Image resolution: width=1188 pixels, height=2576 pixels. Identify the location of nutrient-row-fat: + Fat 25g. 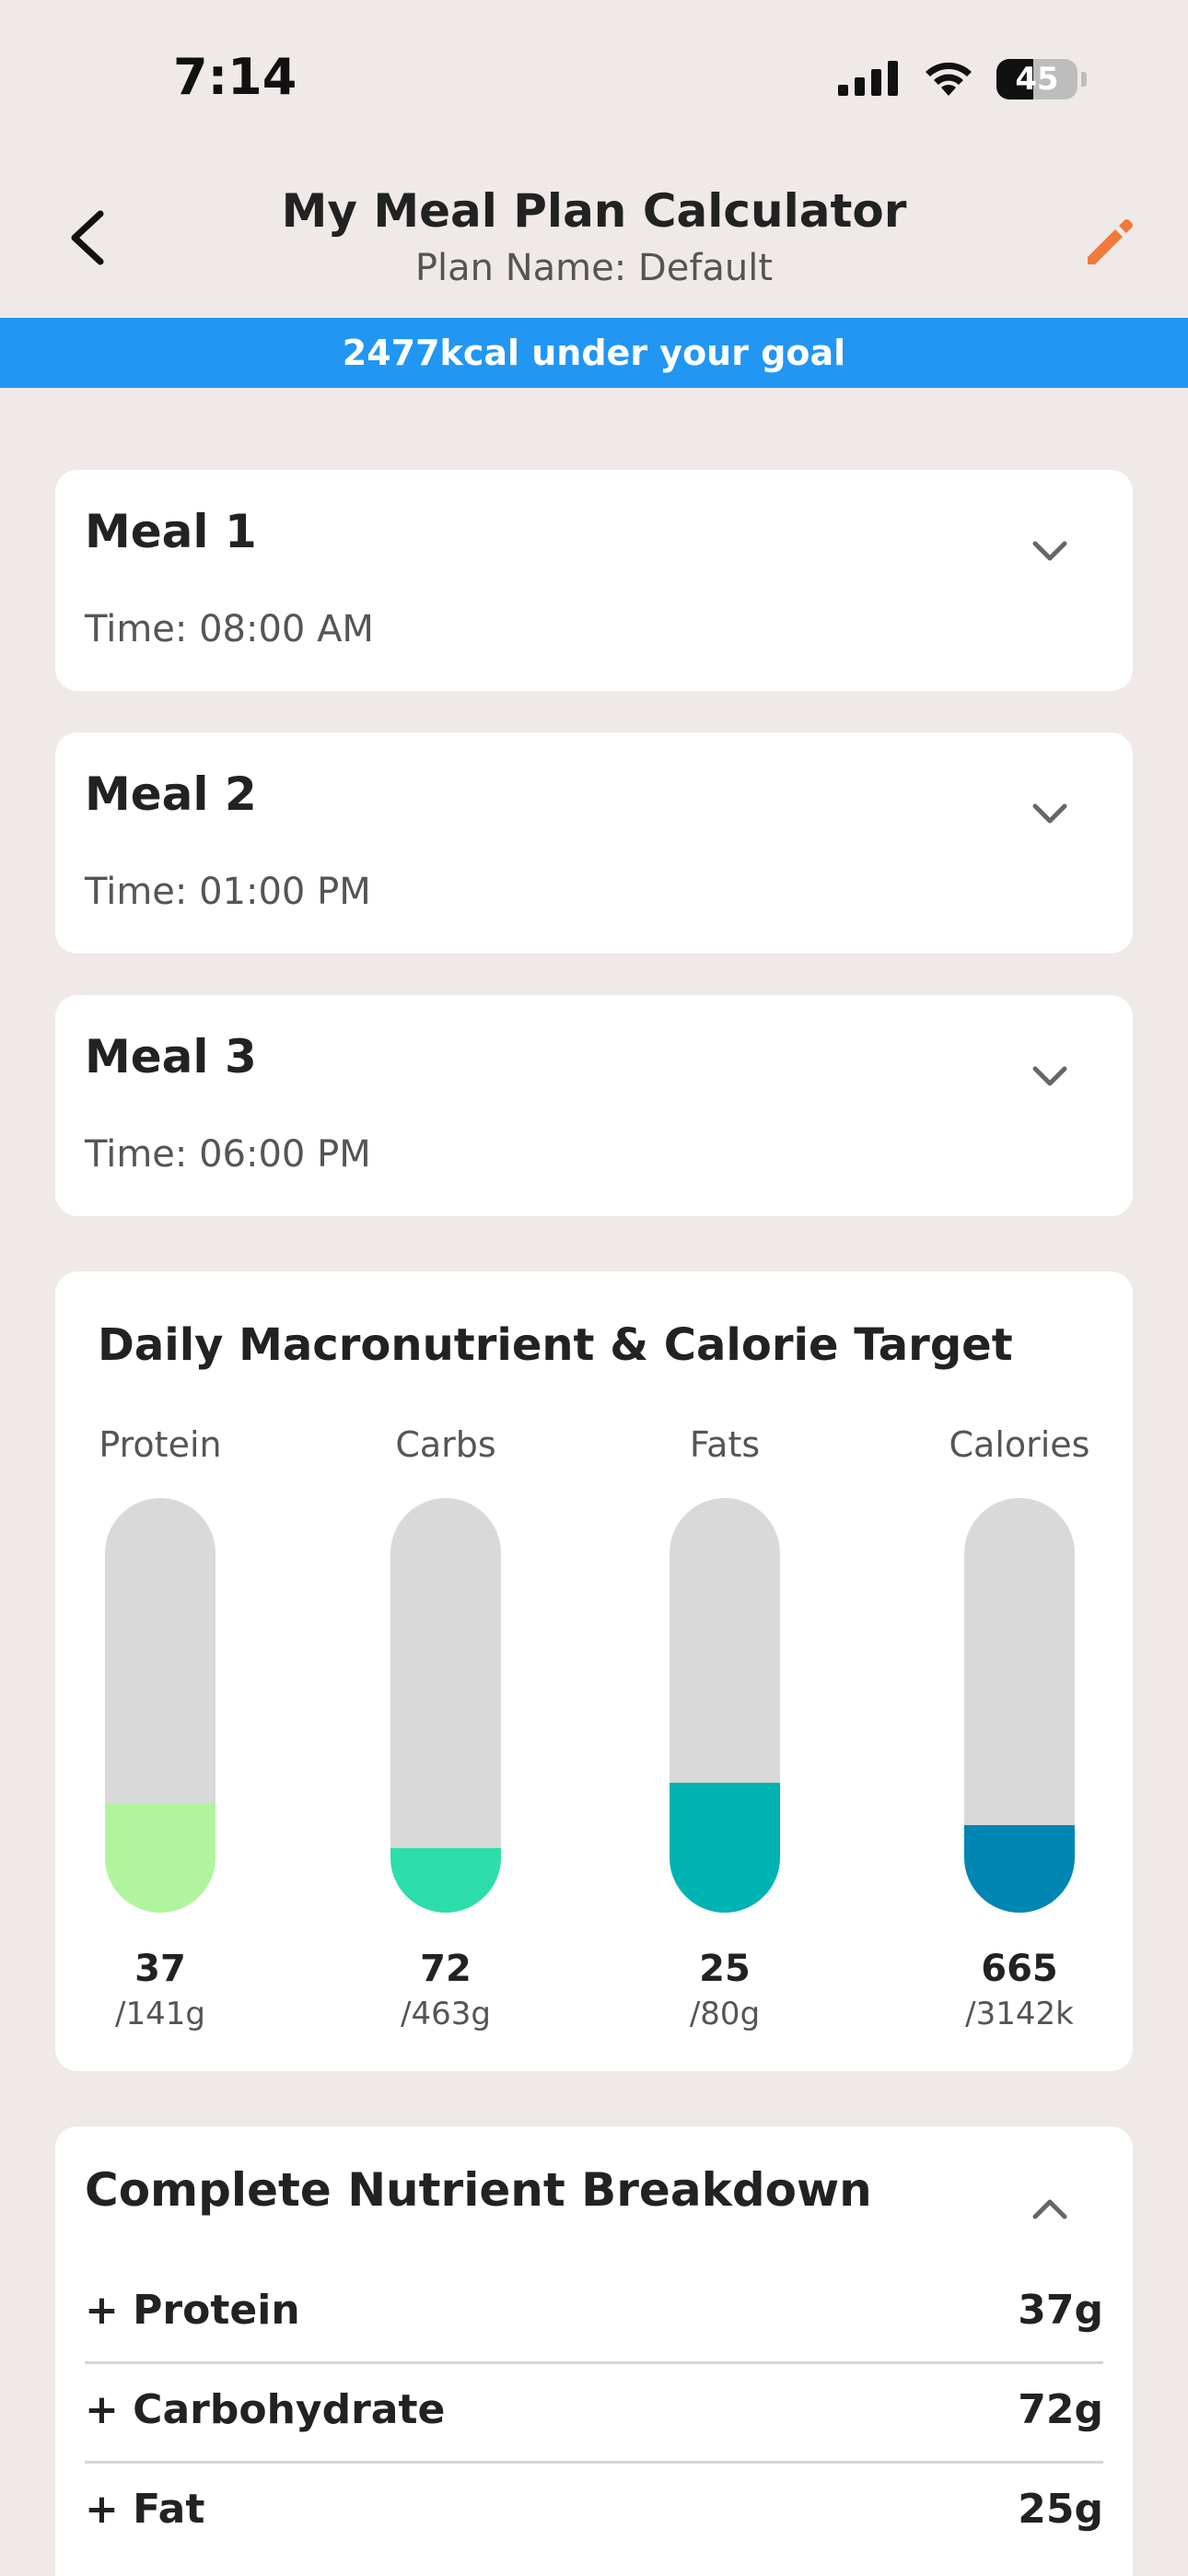
(594, 2513).